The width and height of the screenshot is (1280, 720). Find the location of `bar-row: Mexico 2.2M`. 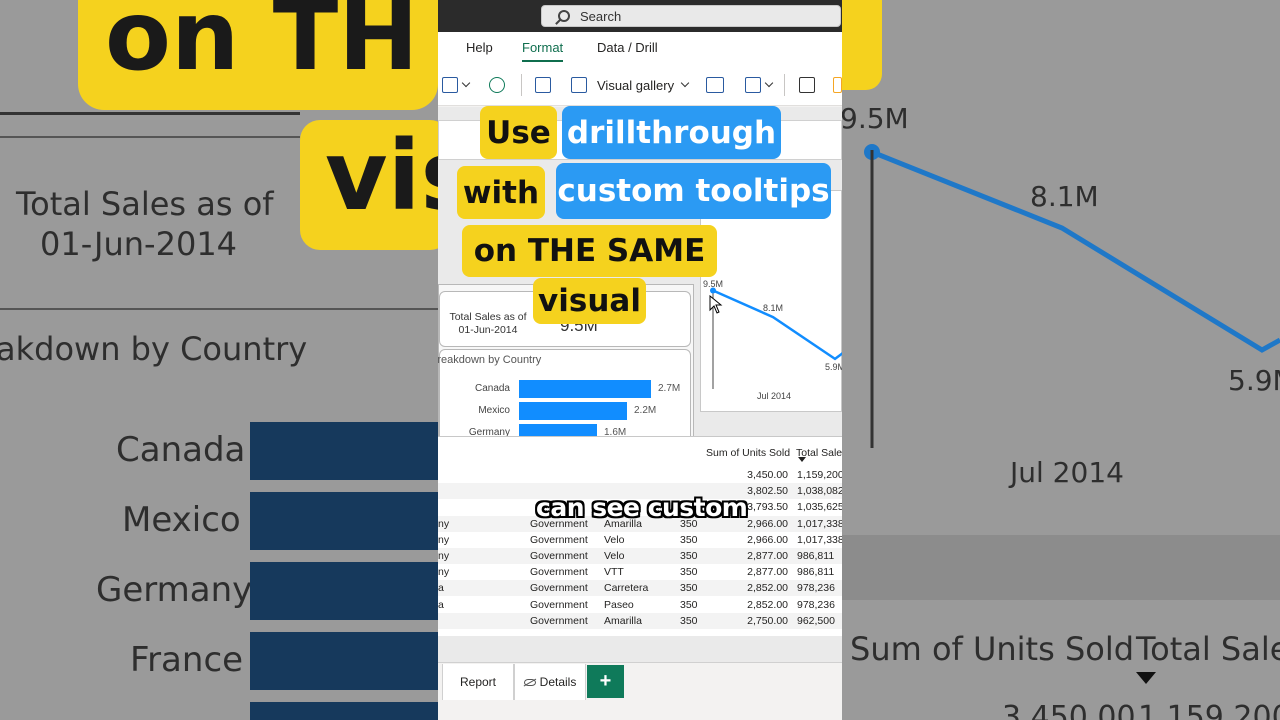

bar-row: Mexico 2.2M is located at coordinates (565, 411).